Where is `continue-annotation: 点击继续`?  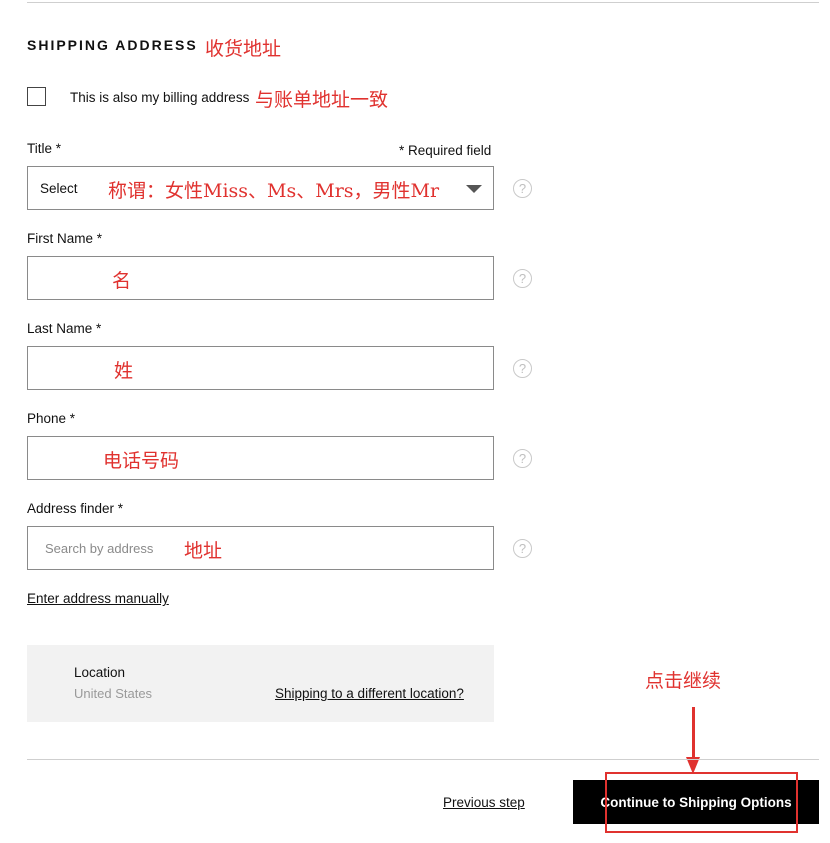
continue-annotation: 点击继续 is located at coordinates (683, 681).